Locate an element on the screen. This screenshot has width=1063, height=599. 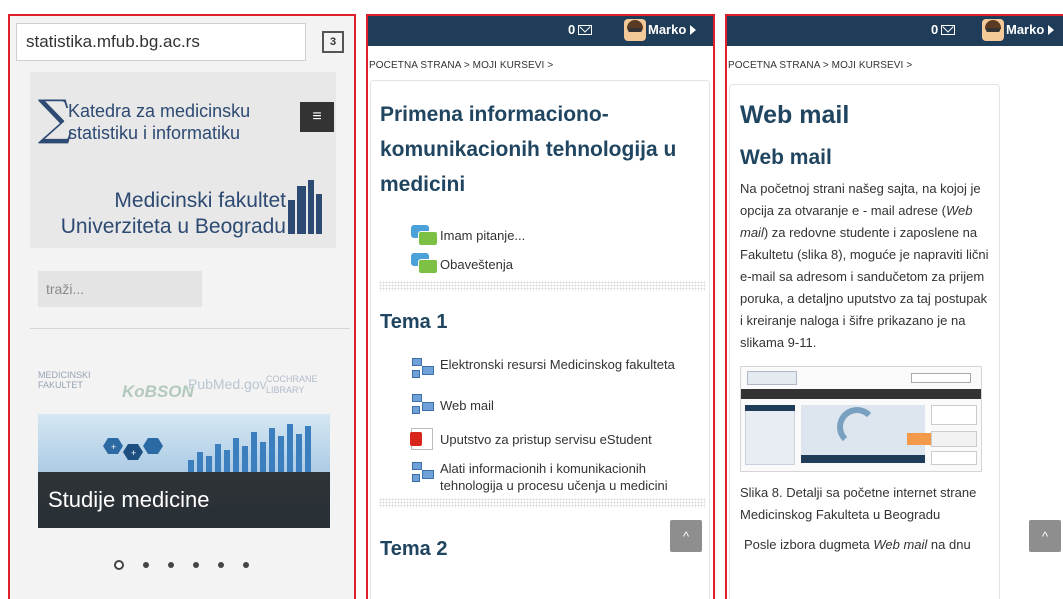
activity-label: Uputstvo za pristup servisu eStudent is located at coordinates (546, 439).